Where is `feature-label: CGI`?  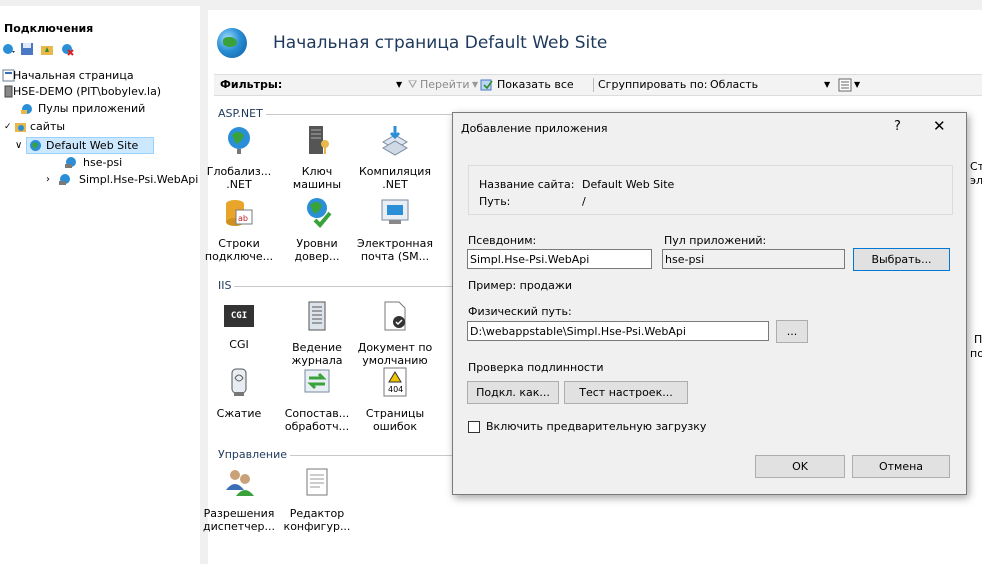 feature-label: CGI is located at coordinates (239, 344).